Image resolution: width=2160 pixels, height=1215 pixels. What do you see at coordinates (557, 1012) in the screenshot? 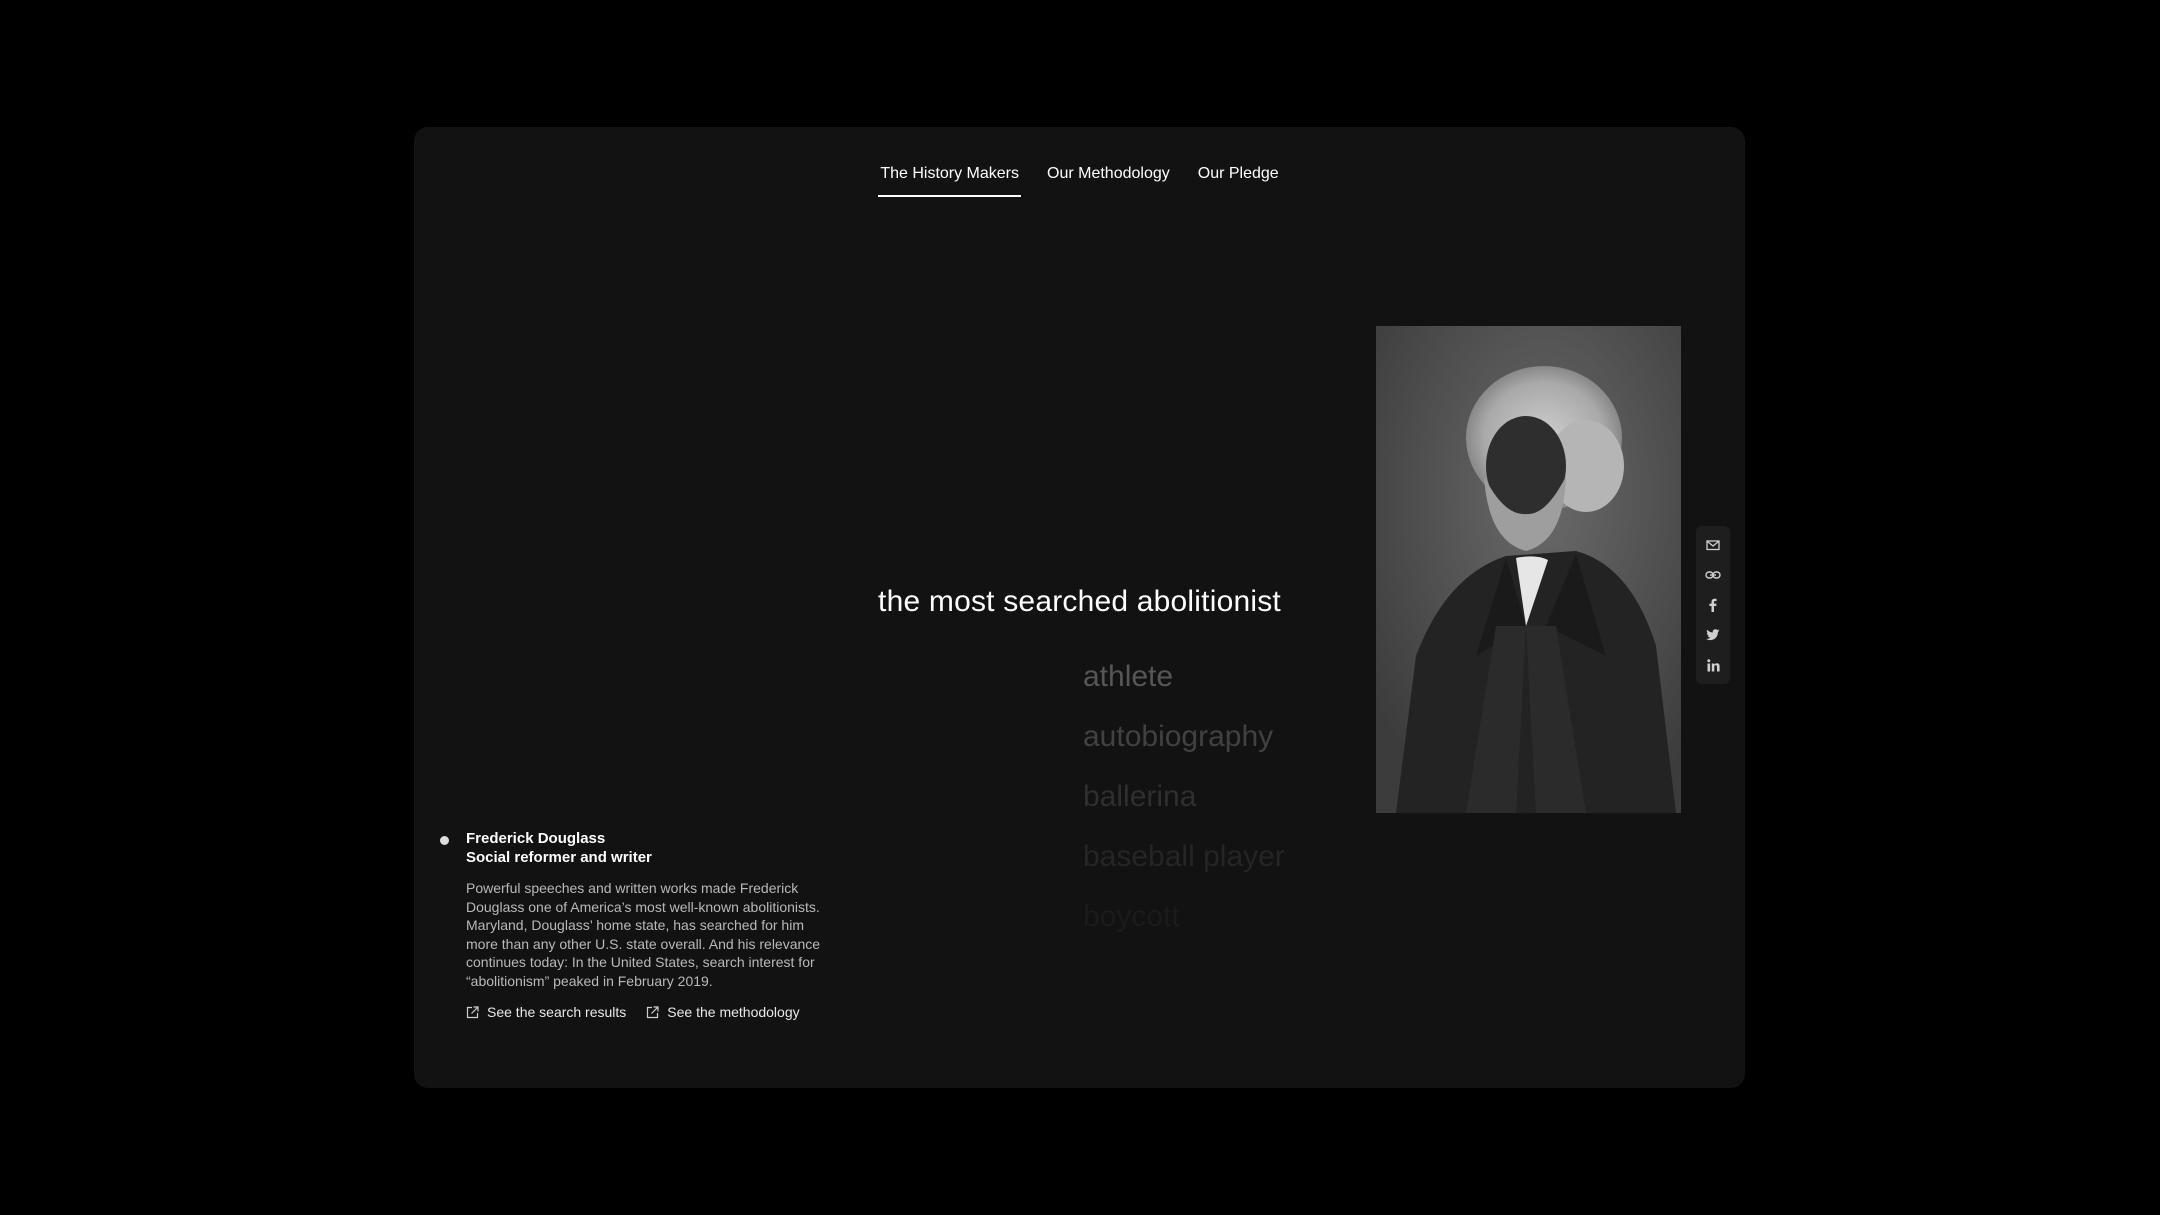
I see `see-search-results-label: See the search results` at bounding box center [557, 1012].